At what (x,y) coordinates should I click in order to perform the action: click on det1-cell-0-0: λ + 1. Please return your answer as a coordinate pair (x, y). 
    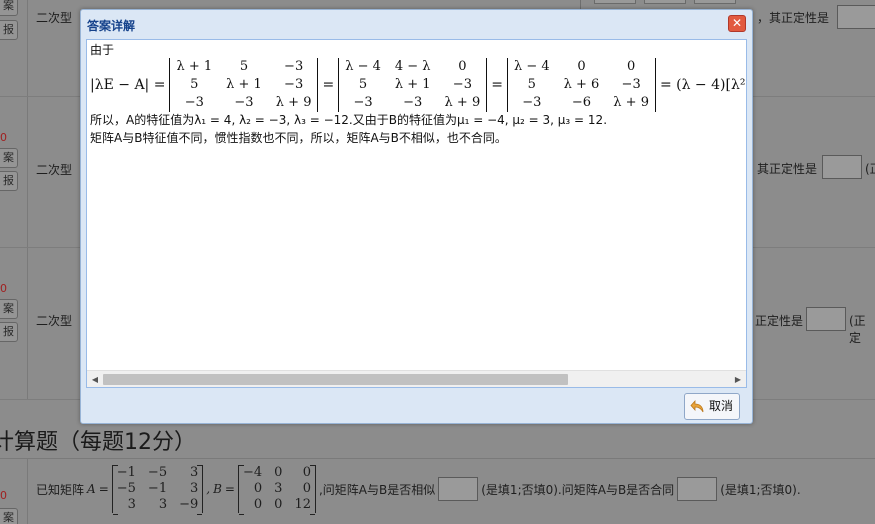
    Looking at the image, I should click on (194, 66).